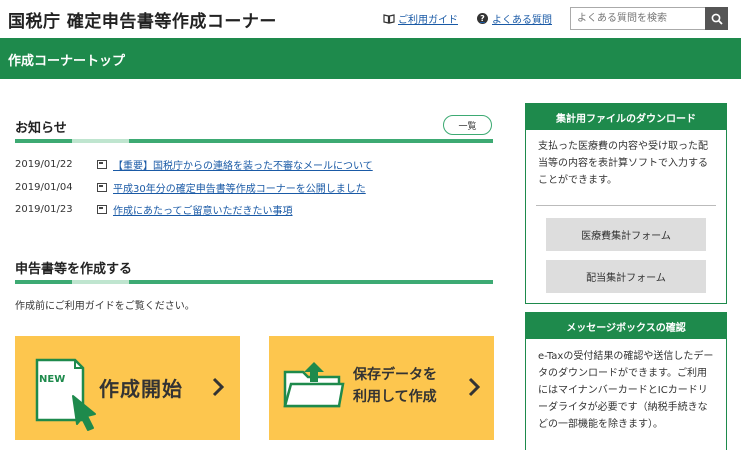 The width and height of the screenshot is (741, 450). I want to click on faq-link: ? よくある質問, so click(514, 18).